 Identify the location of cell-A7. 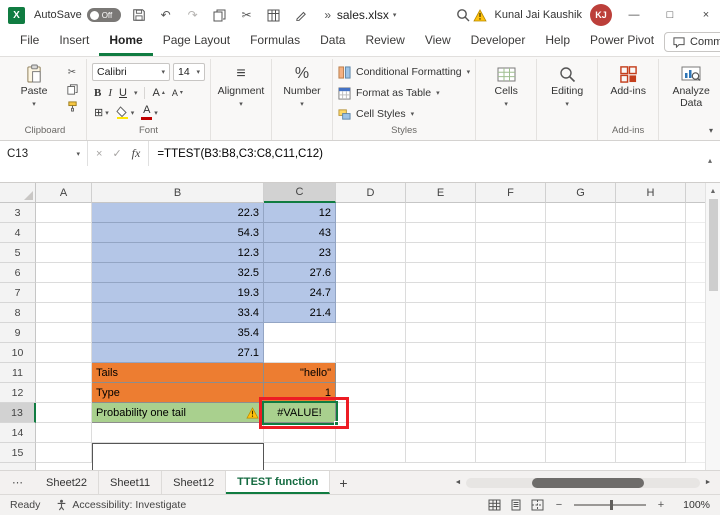
(64, 293).